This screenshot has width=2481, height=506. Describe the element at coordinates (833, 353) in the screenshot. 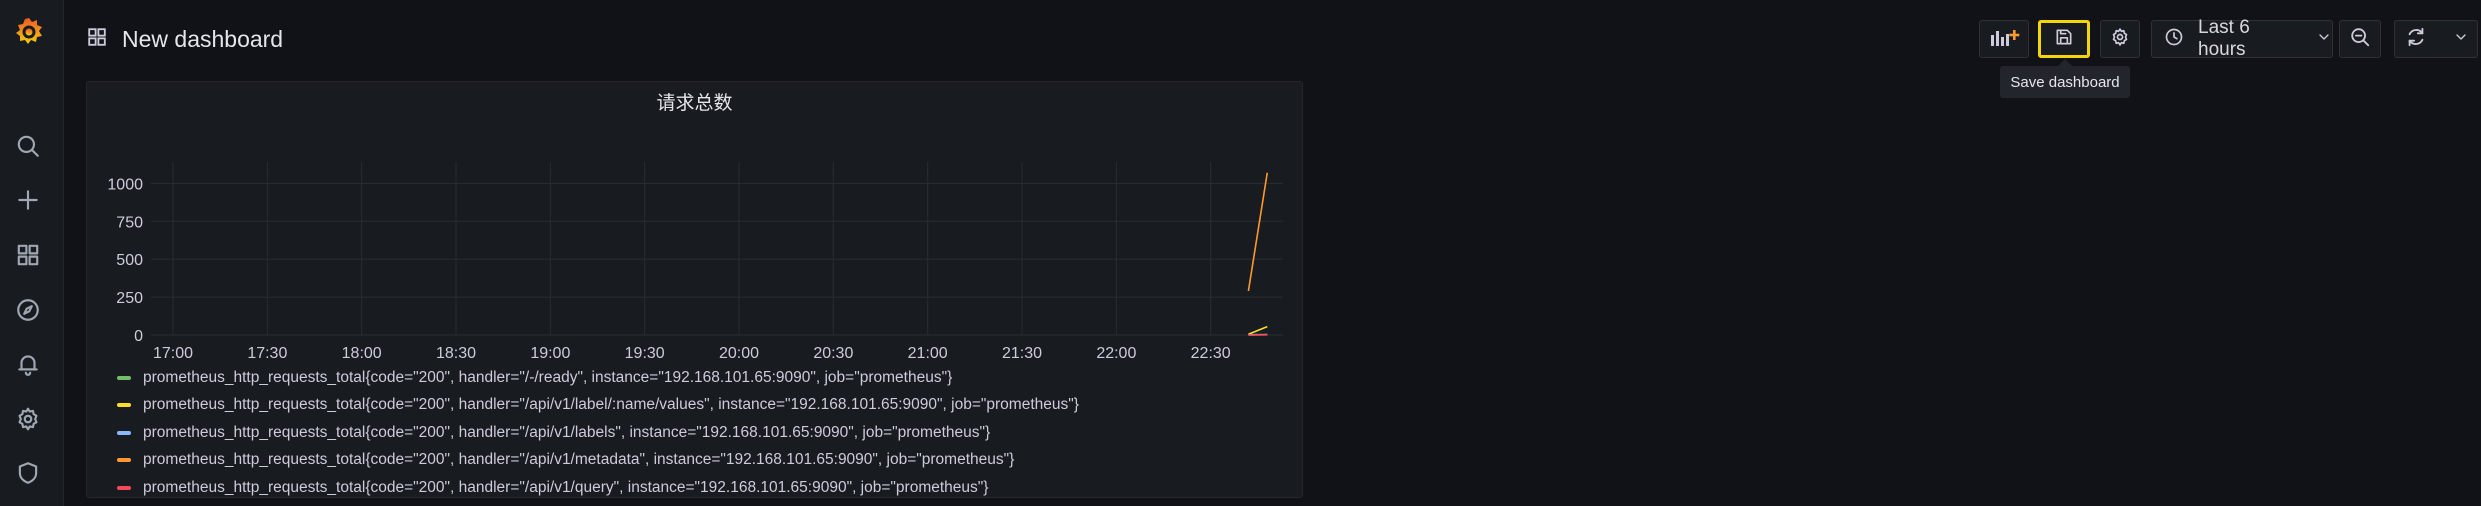

I see `x-tick-label: 20:30` at that location.